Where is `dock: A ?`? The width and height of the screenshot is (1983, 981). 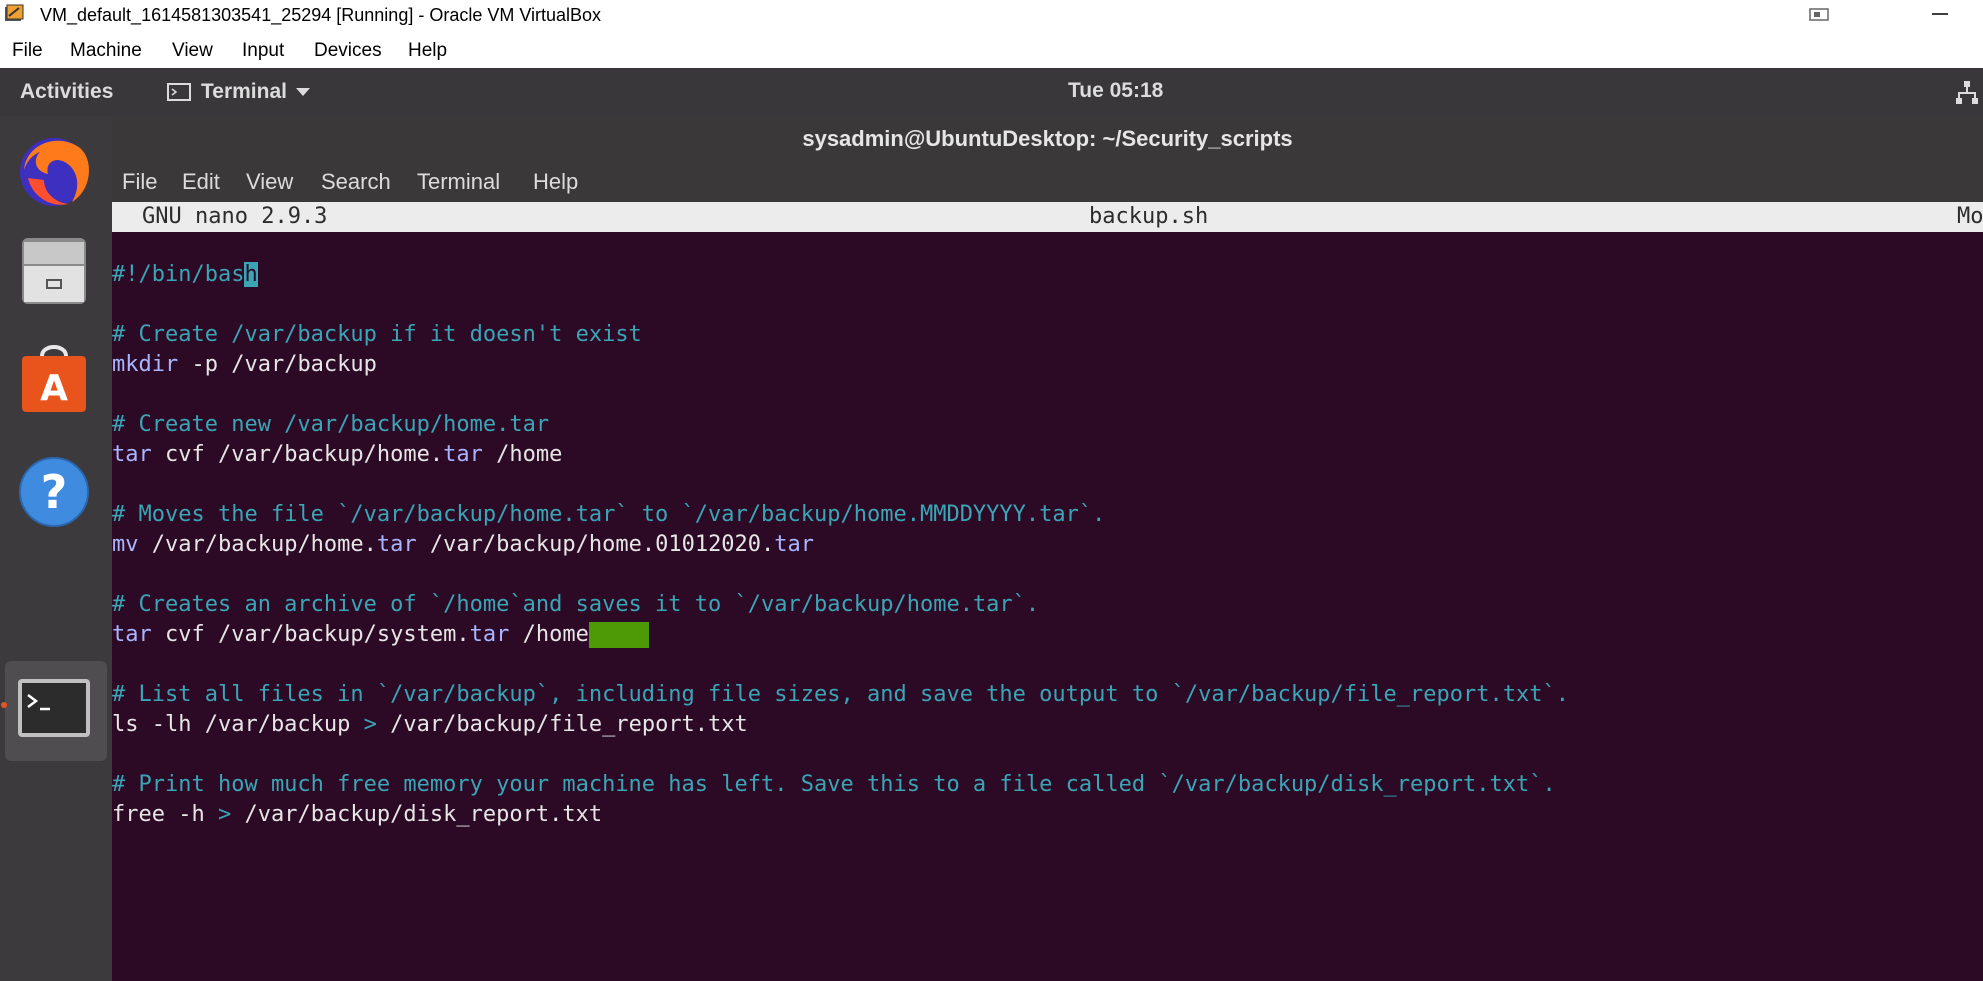 dock: A ? is located at coordinates (56, 548).